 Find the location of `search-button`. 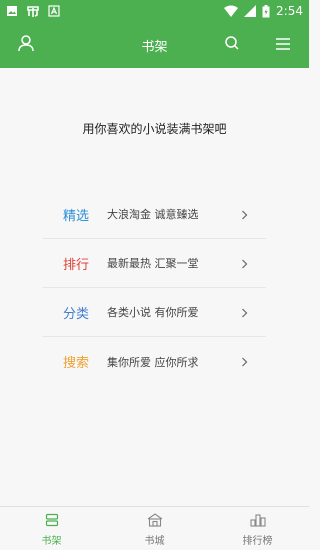

search-button is located at coordinates (232, 45).